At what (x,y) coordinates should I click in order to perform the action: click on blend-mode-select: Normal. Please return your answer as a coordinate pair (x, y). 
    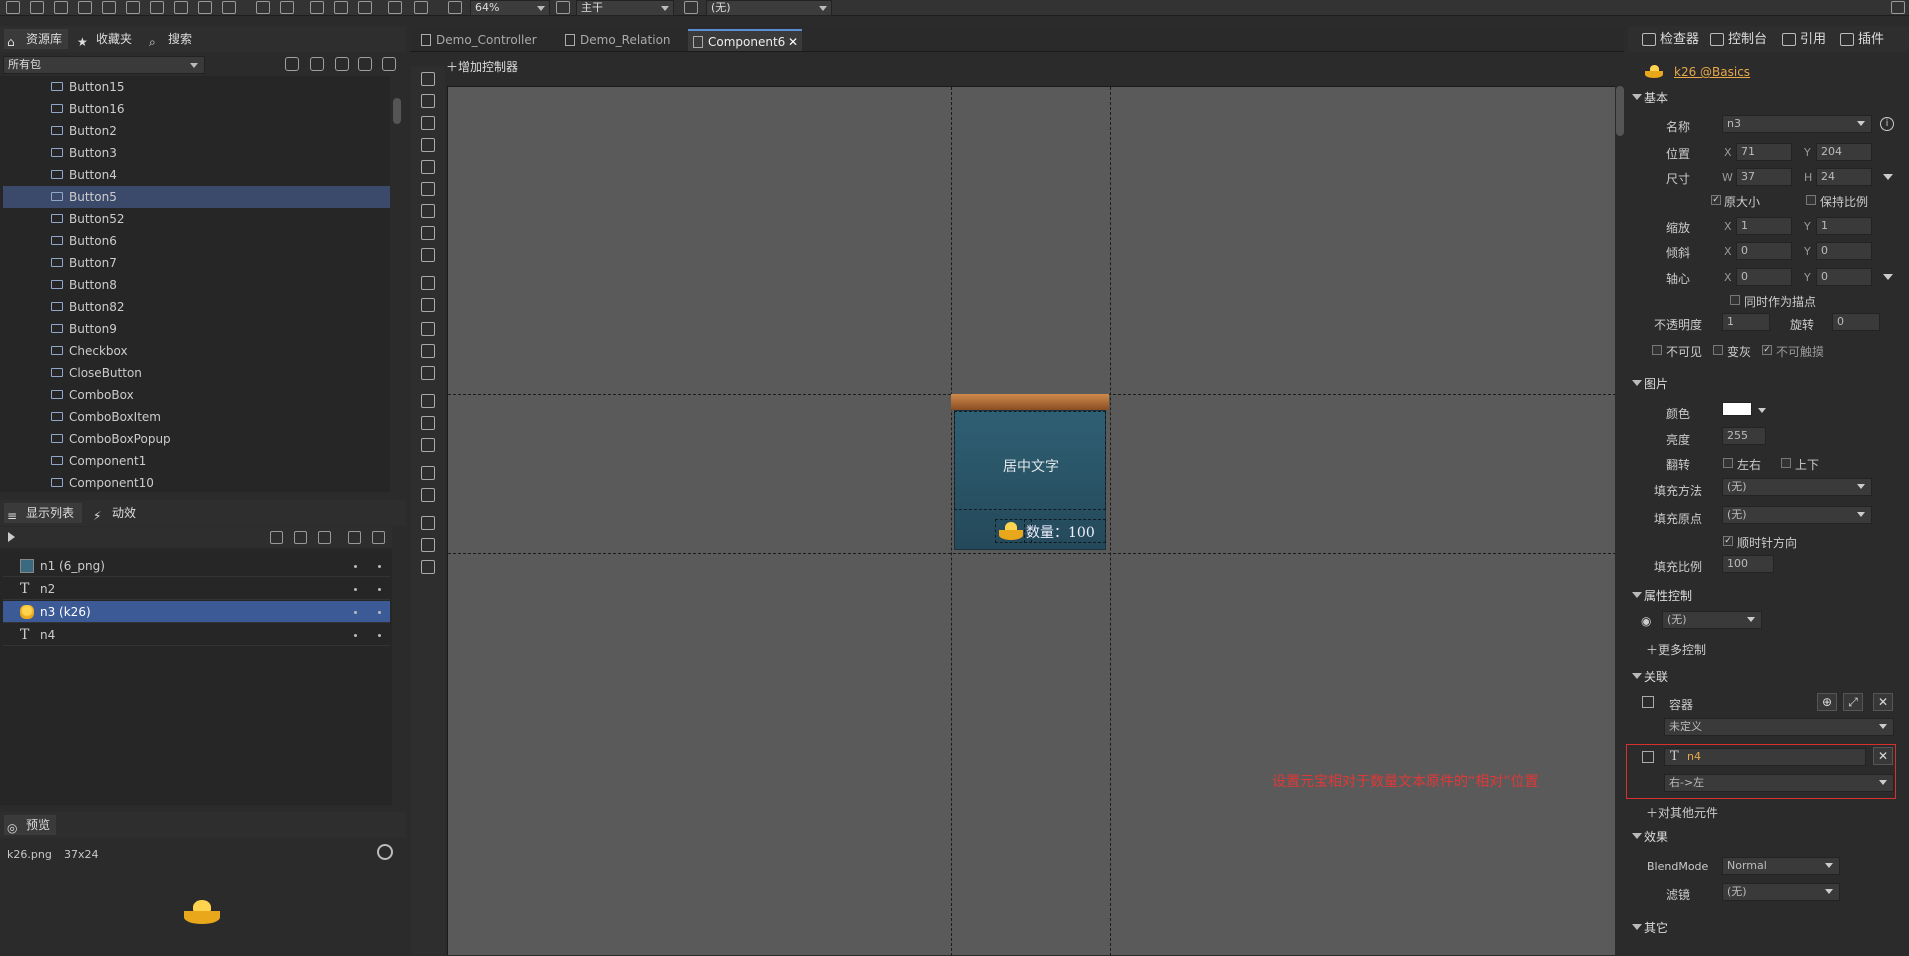
    Looking at the image, I should click on (1781, 866).